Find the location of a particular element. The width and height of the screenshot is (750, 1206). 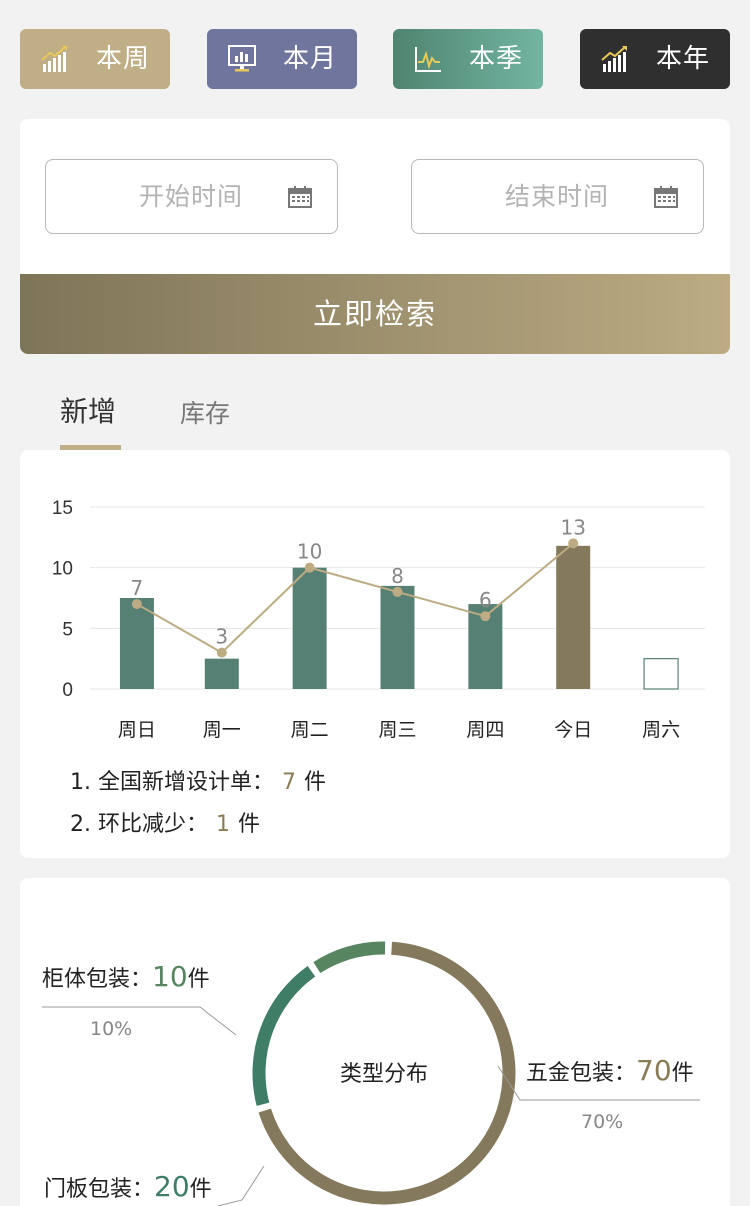

series-line is located at coordinates (355, 598).